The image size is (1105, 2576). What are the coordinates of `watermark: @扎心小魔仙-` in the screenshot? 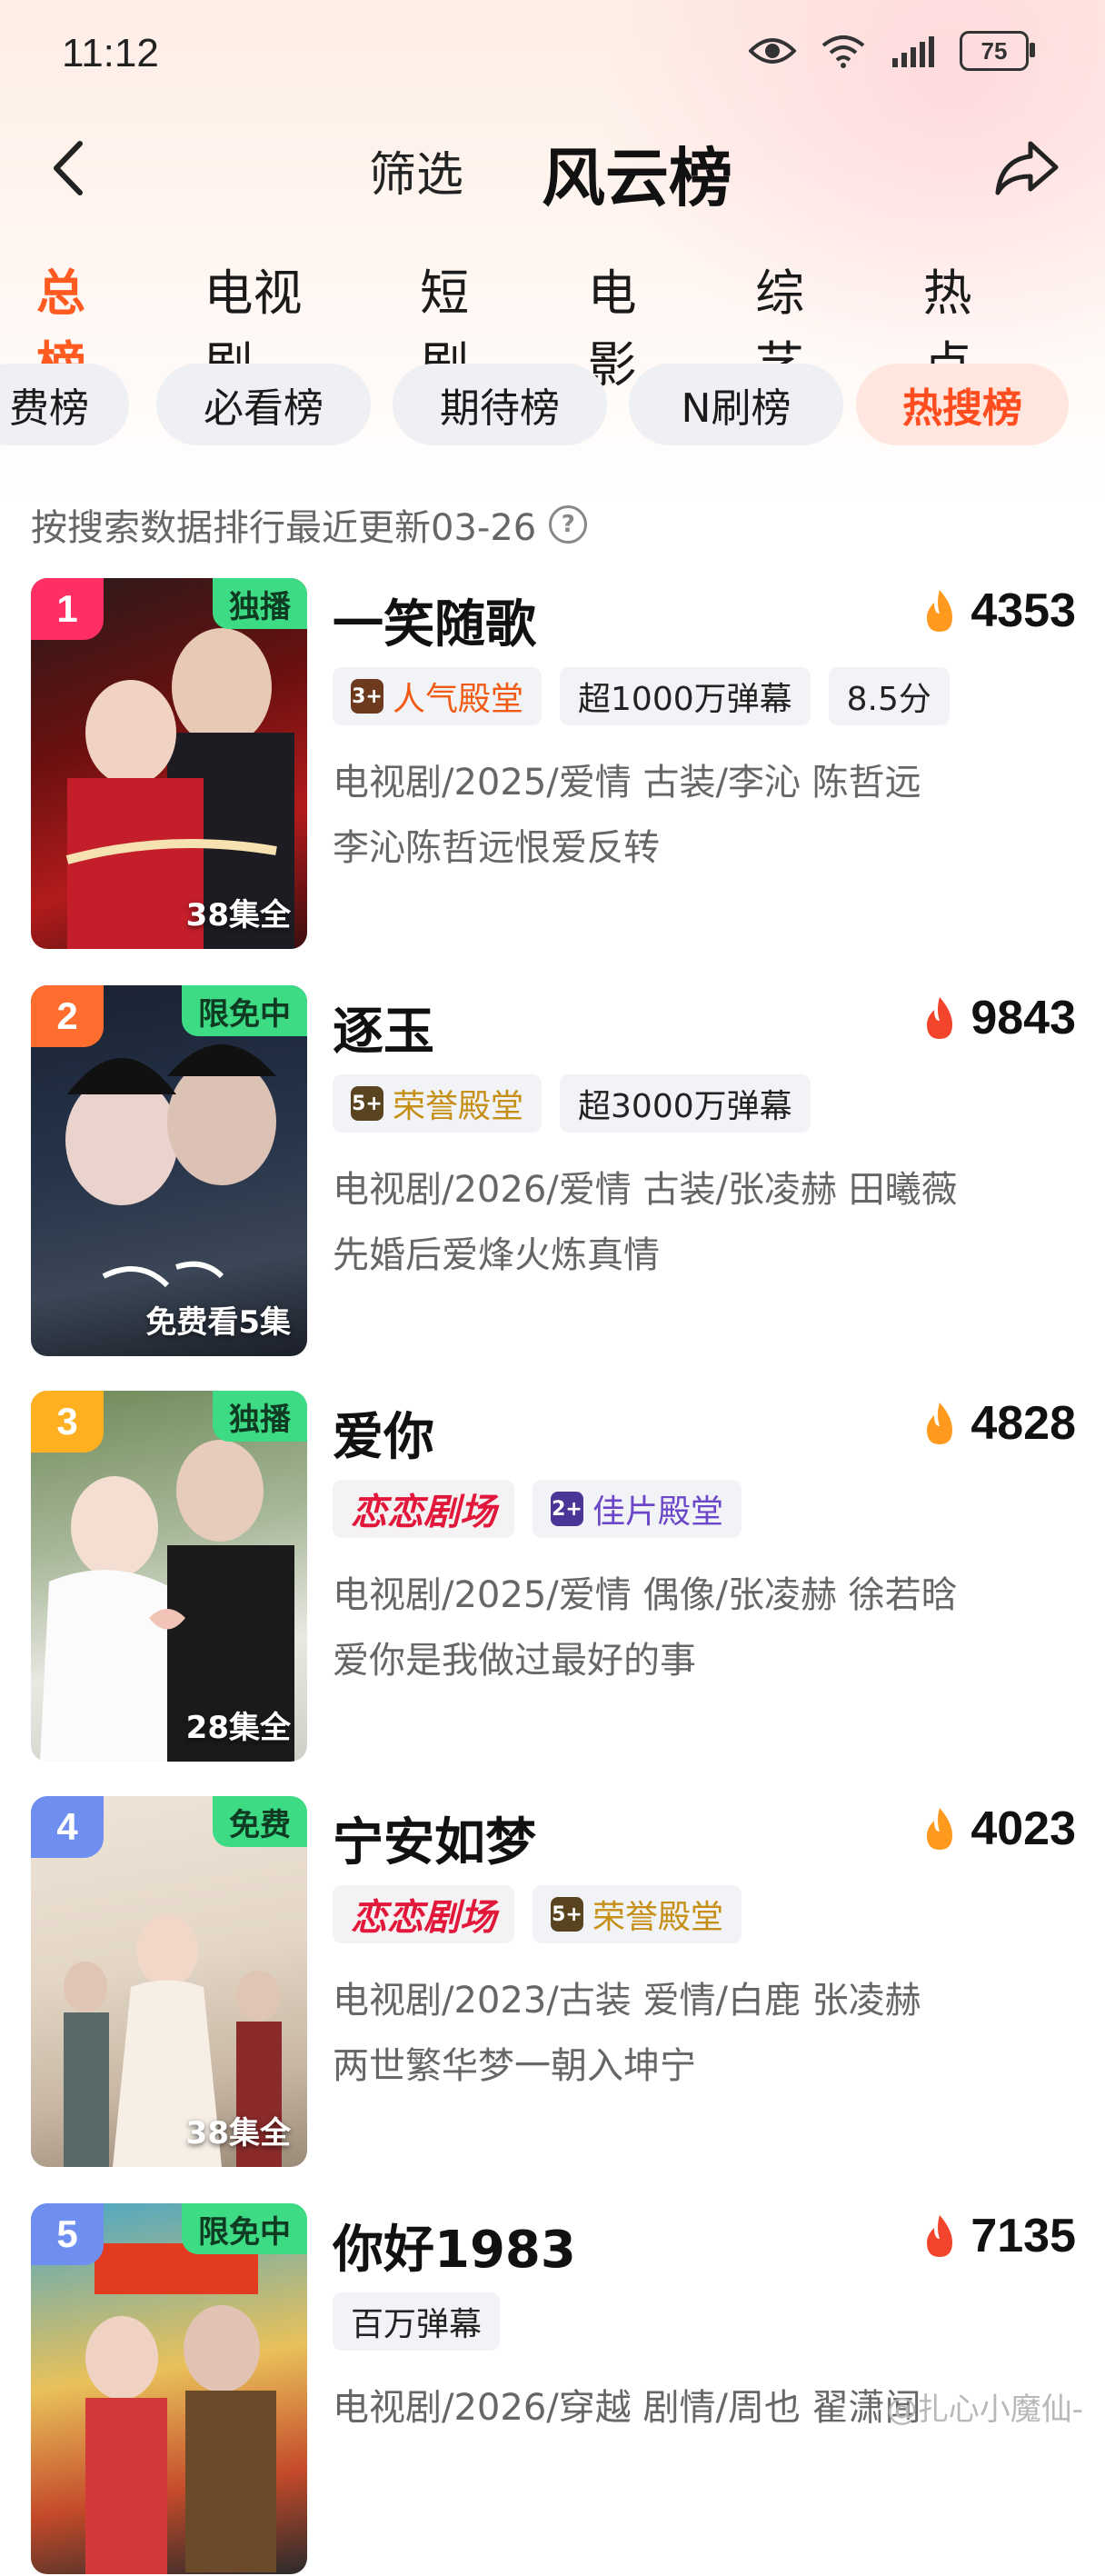 It's located at (985, 2409).